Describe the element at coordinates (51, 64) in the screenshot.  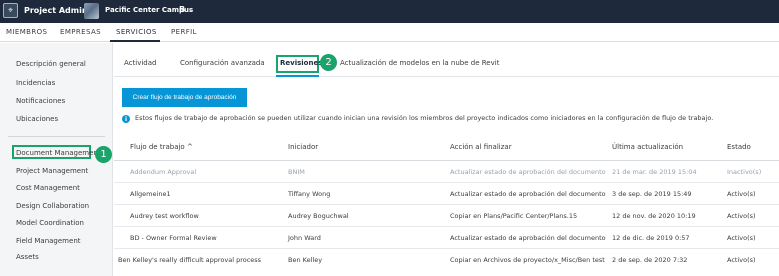
I see `sidebar-item-descripcion-general: Descripción general` at that location.